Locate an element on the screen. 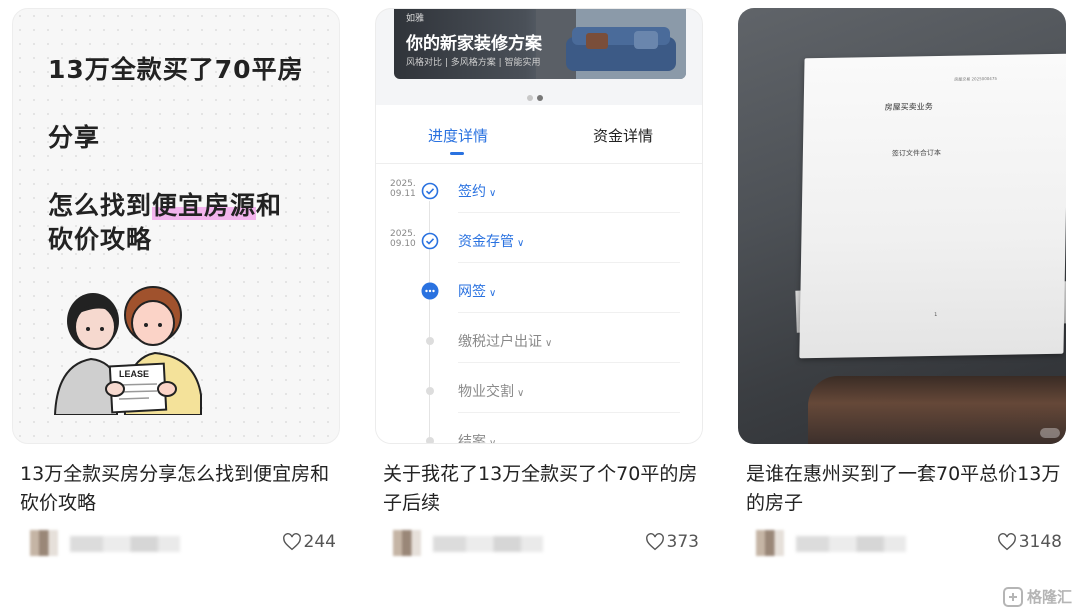  couple-lease-illustration: LEASE is located at coordinates (127, 350).